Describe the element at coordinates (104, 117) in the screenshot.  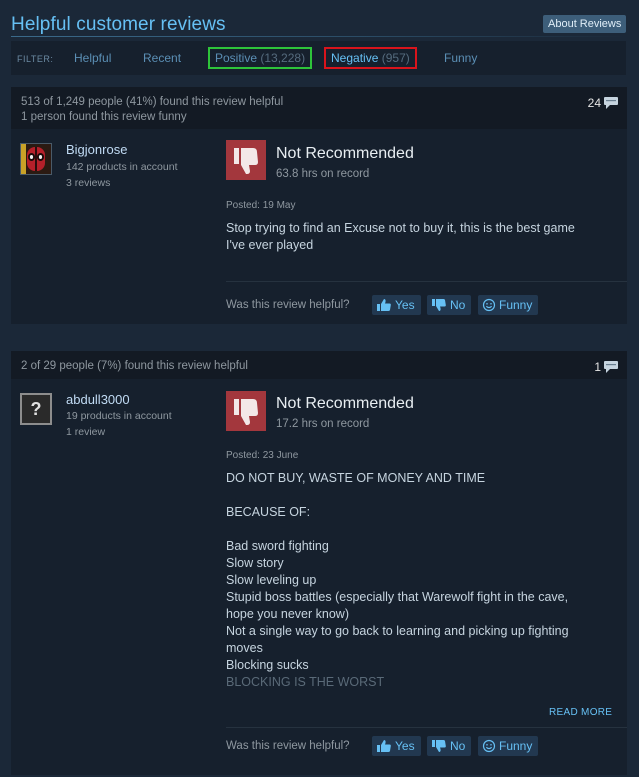
I see `funny-count: 1 person found this review funny` at that location.